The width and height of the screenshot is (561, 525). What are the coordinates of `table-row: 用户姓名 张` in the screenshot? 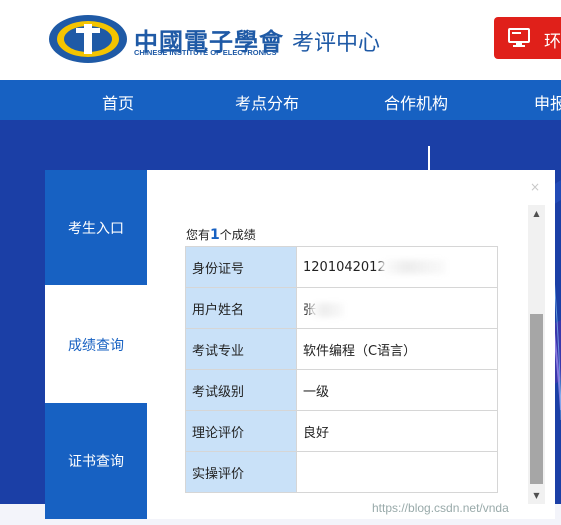 It's located at (341, 308).